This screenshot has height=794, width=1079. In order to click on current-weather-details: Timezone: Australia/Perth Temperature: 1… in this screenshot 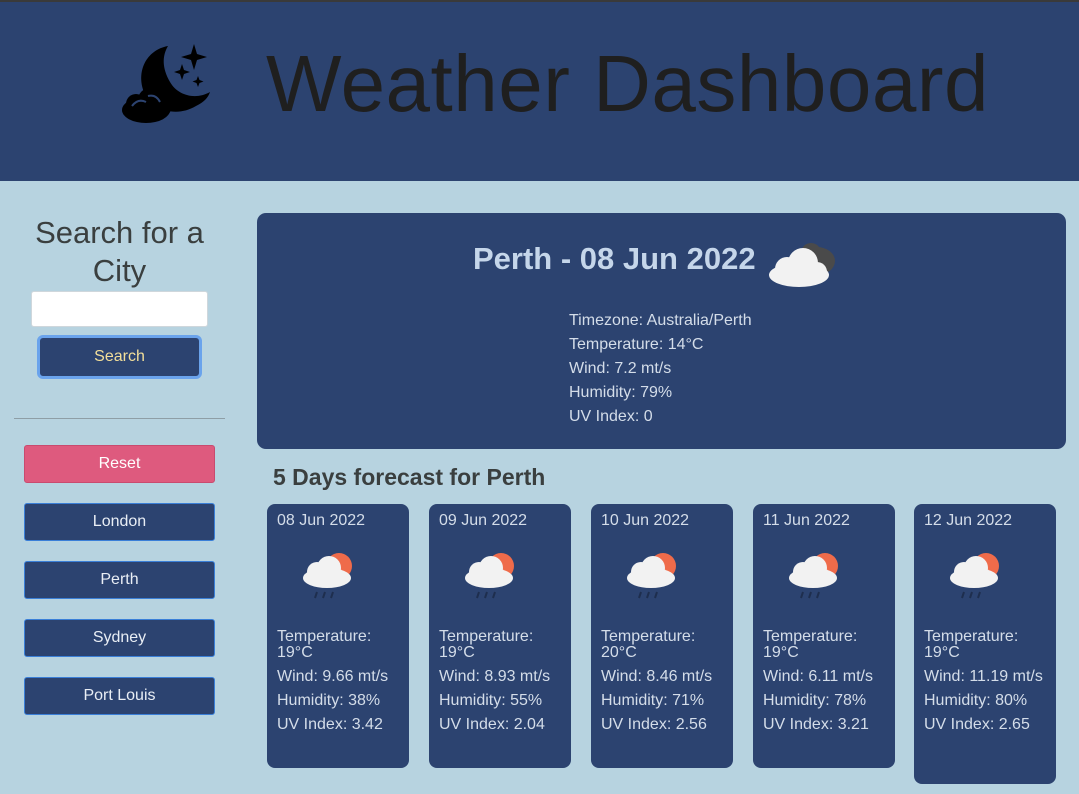, I will do `click(660, 369)`.